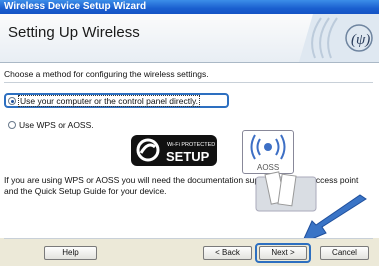 The width and height of the screenshot is (379, 266). What do you see at coordinates (74, 32) in the screenshot?
I see `page-title: Setting Up Wireless` at bounding box center [74, 32].